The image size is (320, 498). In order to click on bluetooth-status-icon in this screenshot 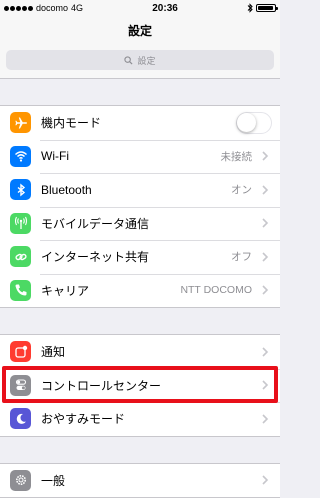, I will do `click(250, 8)`.